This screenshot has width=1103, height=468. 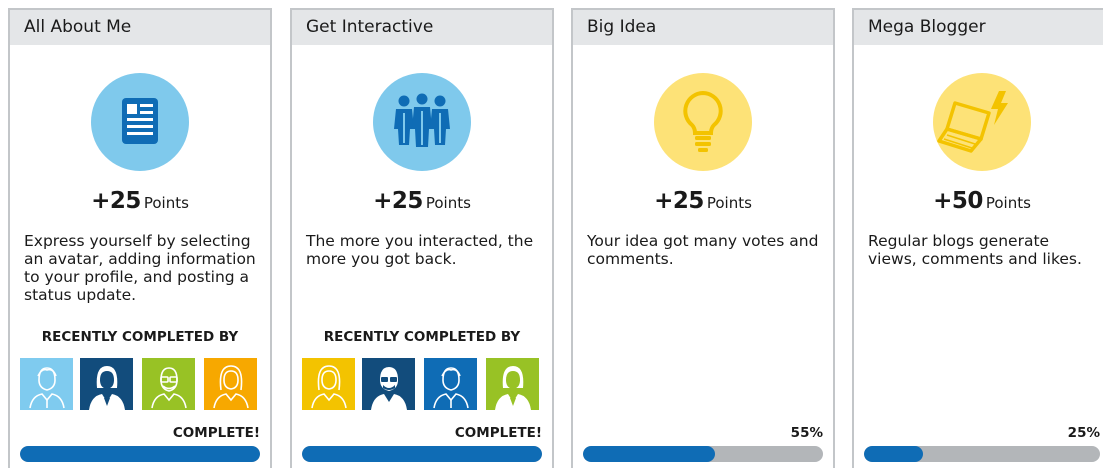 I want to click on card-title: Big Idea, so click(x=703, y=27).